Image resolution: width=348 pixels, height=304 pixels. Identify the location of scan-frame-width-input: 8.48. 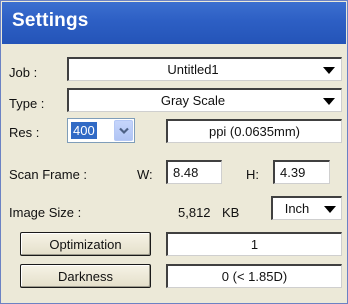
(194, 172).